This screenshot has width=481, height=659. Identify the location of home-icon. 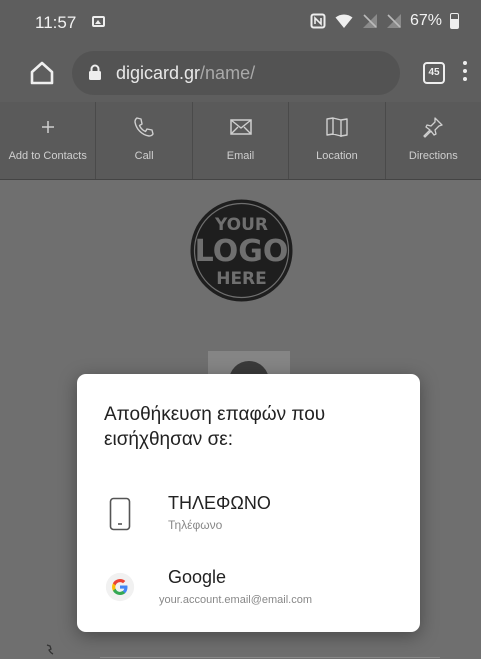
(42, 73).